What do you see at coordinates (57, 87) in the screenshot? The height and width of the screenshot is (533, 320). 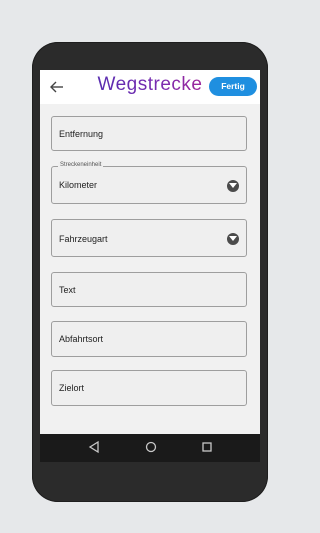 I see `back-arrow-icon` at bounding box center [57, 87].